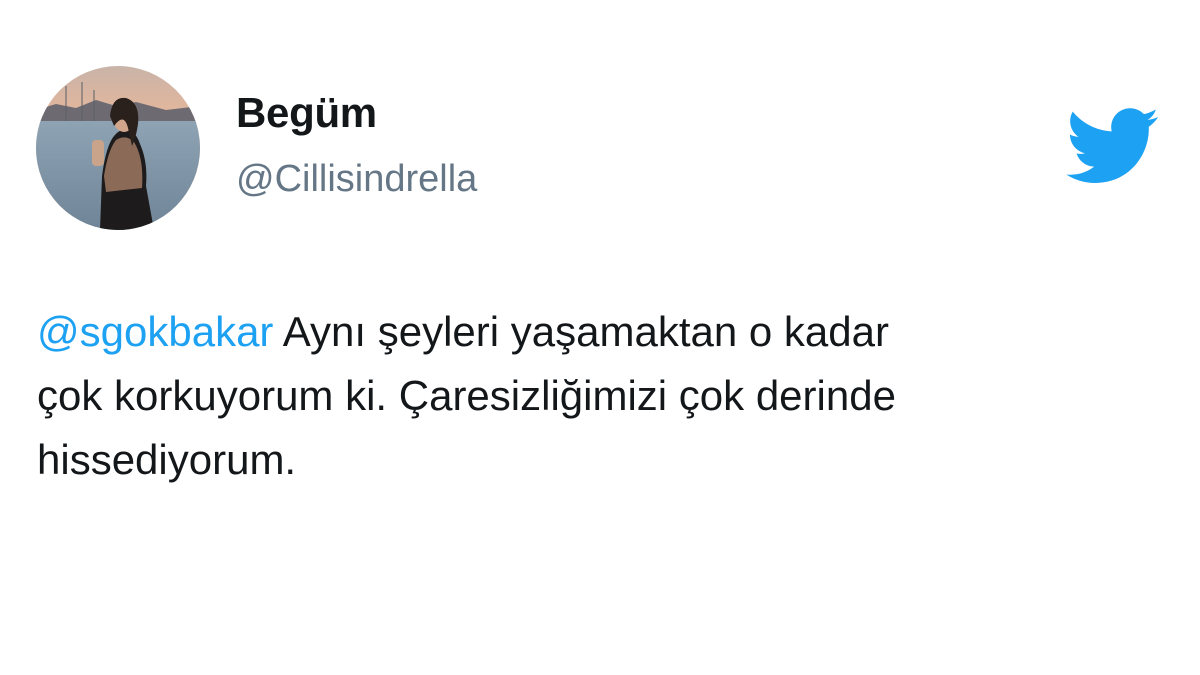 The height and width of the screenshot is (675, 1200). What do you see at coordinates (306, 113) in the screenshot?
I see `display-name: Begüm` at bounding box center [306, 113].